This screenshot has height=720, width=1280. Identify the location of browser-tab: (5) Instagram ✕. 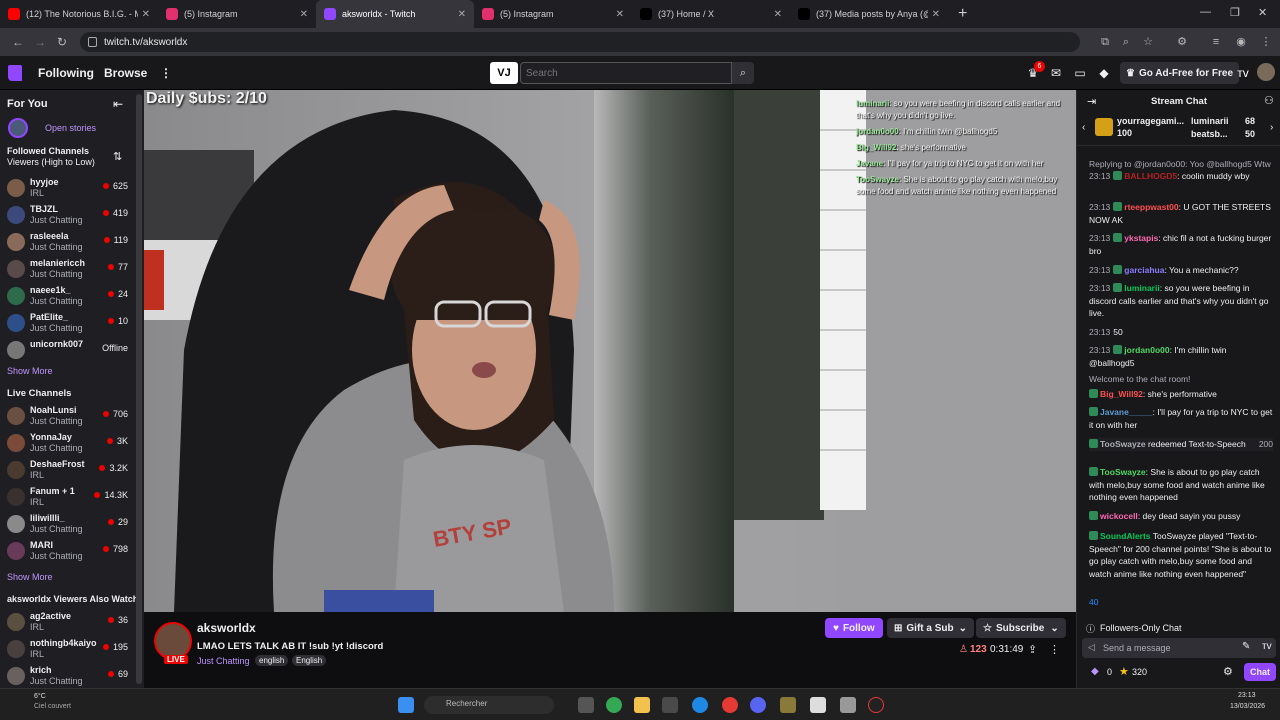
(553, 14).